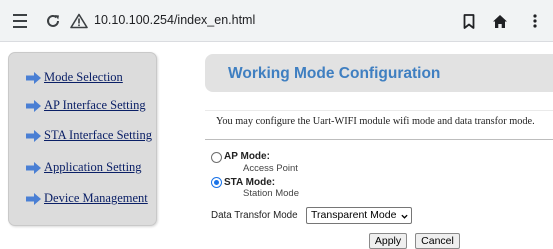 Image resolution: width=553 pixels, height=249 pixels. I want to click on sidebar-item-label: Application Setting, so click(93, 167).